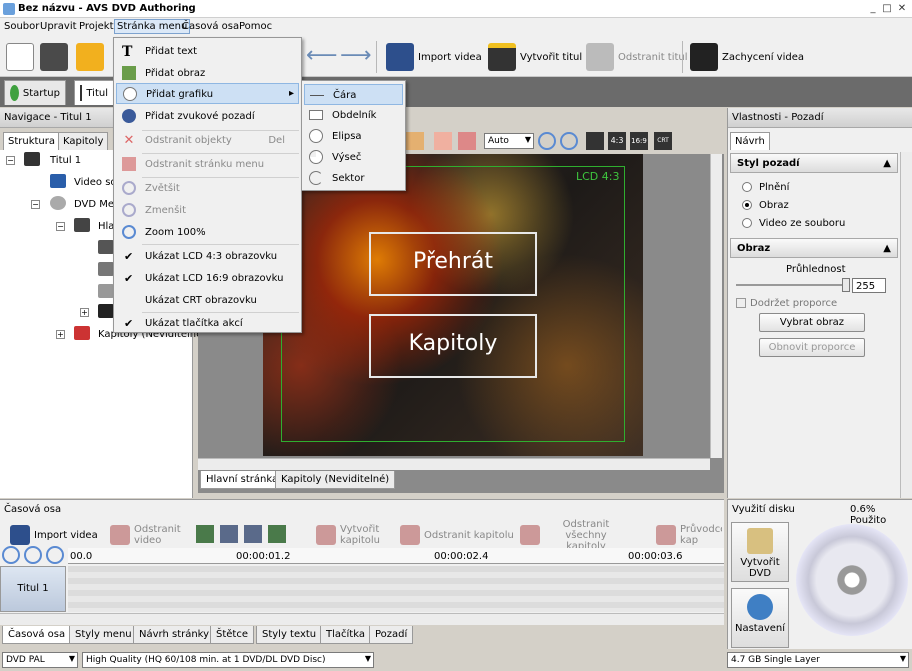 This screenshot has width=912, height=671. What do you see at coordinates (639, 141) in the screenshot?
I see `aspect-16-9-button: 16:9` at bounding box center [639, 141].